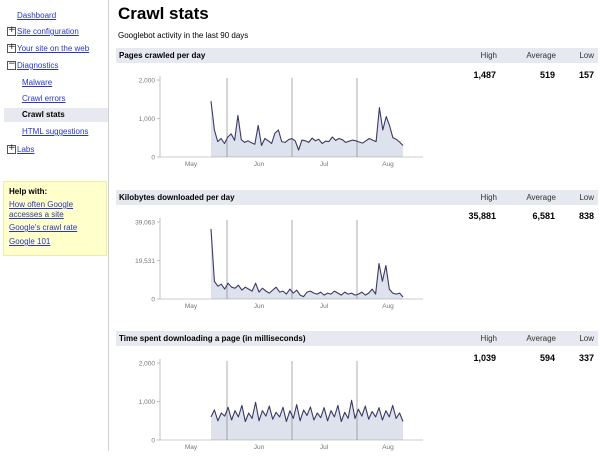  What do you see at coordinates (357, 55) in the screenshot?
I see `panel-header-pages-crawled: Pages crawled per day High Average Low` at bounding box center [357, 55].